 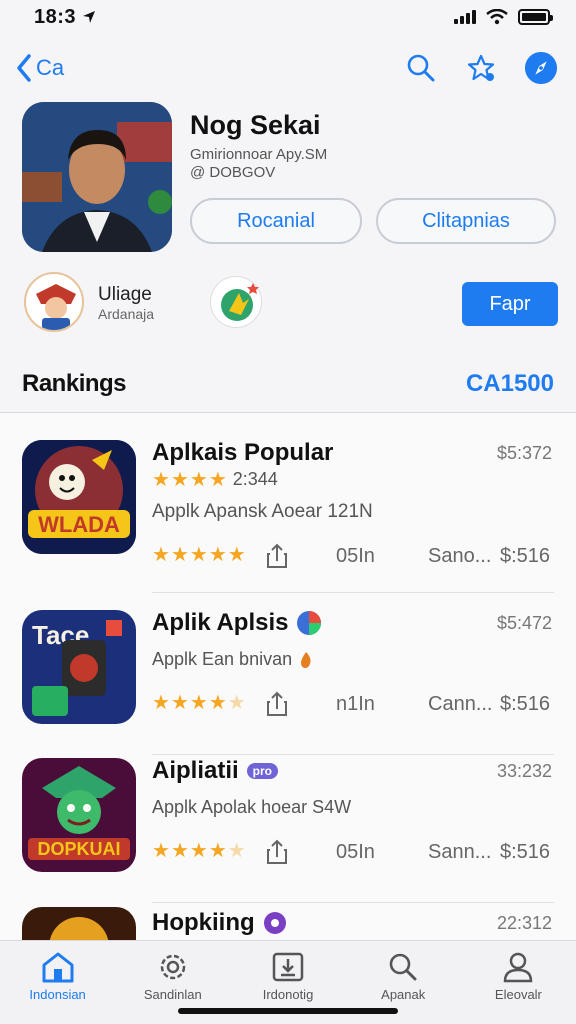 I want to click on app-size: n1In, so click(x=355, y=704).